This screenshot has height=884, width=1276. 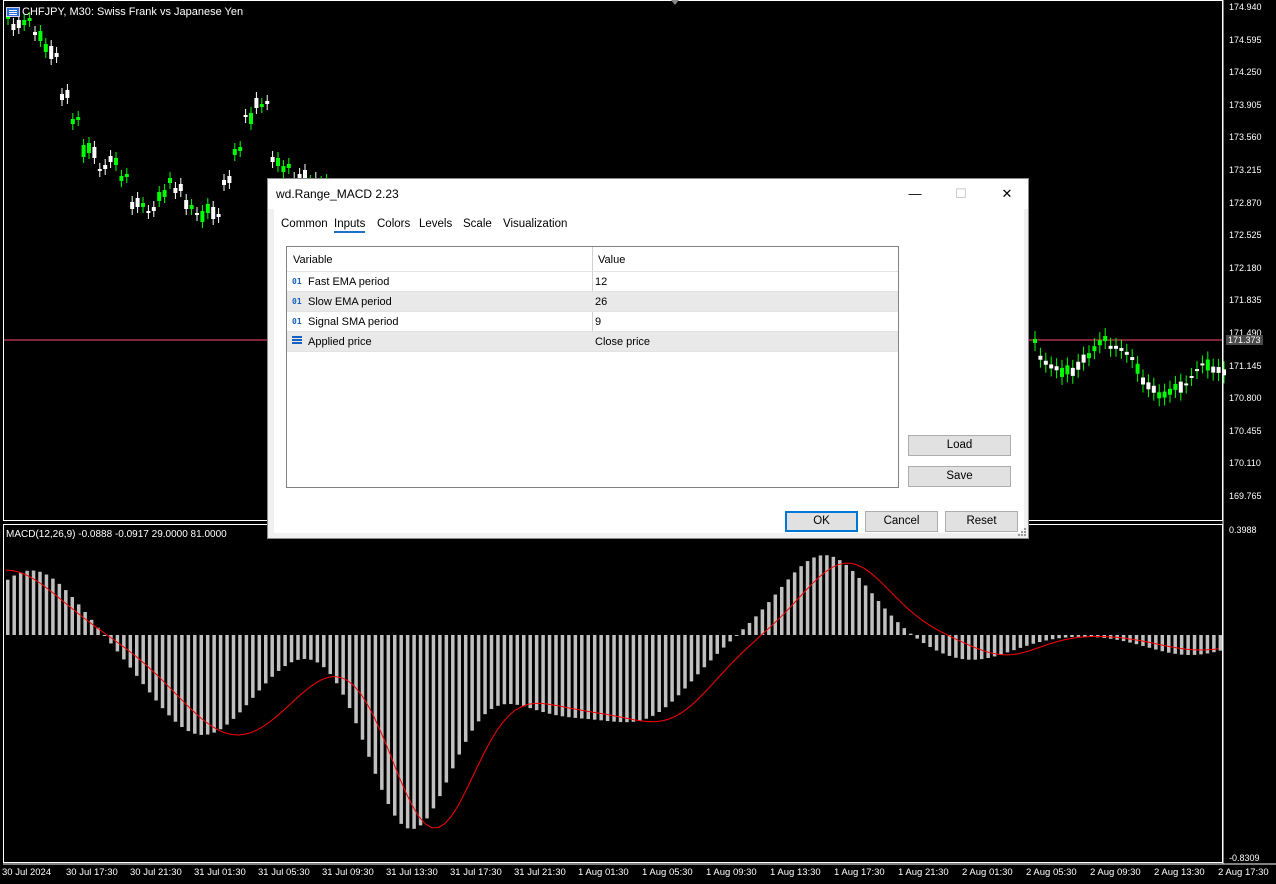 What do you see at coordinates (220, 872) in the screenshot?
I see `time-tick-label: 31 Jul 01:30` at bounding box center [220, 872].